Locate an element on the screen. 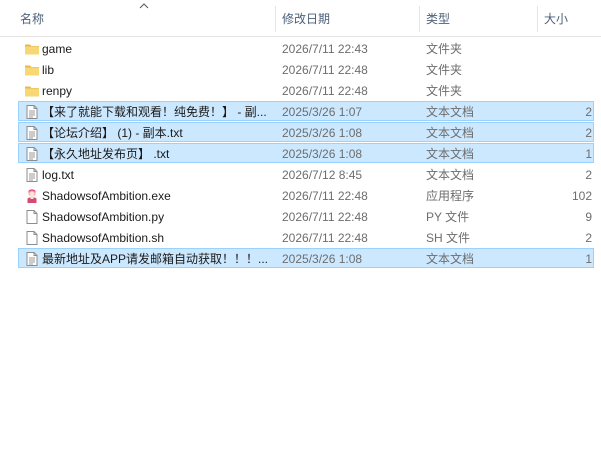 The height and width of the screenshot is (470, 601). file-modified-date: 2026/7/12 8:45 is located at coordinates (322, 175).